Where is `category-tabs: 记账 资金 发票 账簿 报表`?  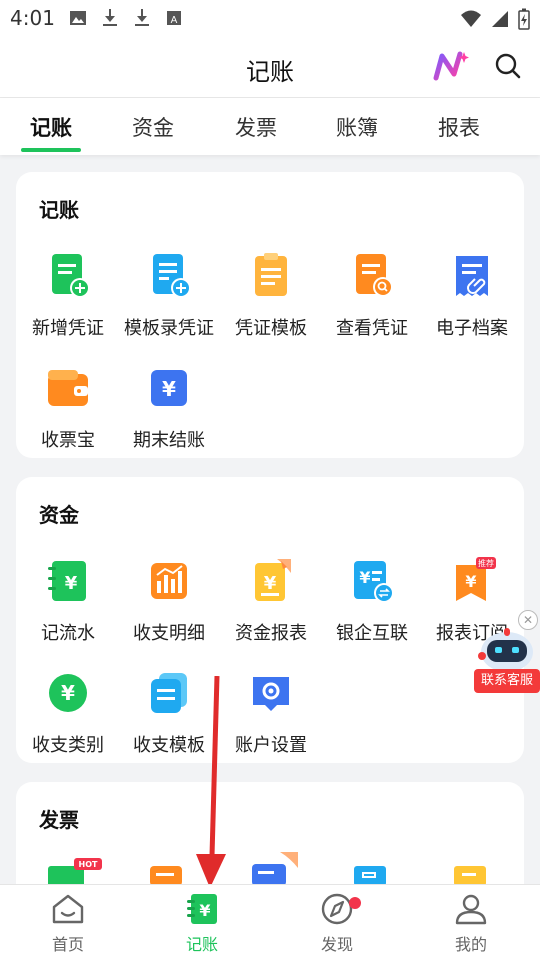
category-tabs: 记账 资金 发票 账簿 报表 is located at coordinates (270, 126).